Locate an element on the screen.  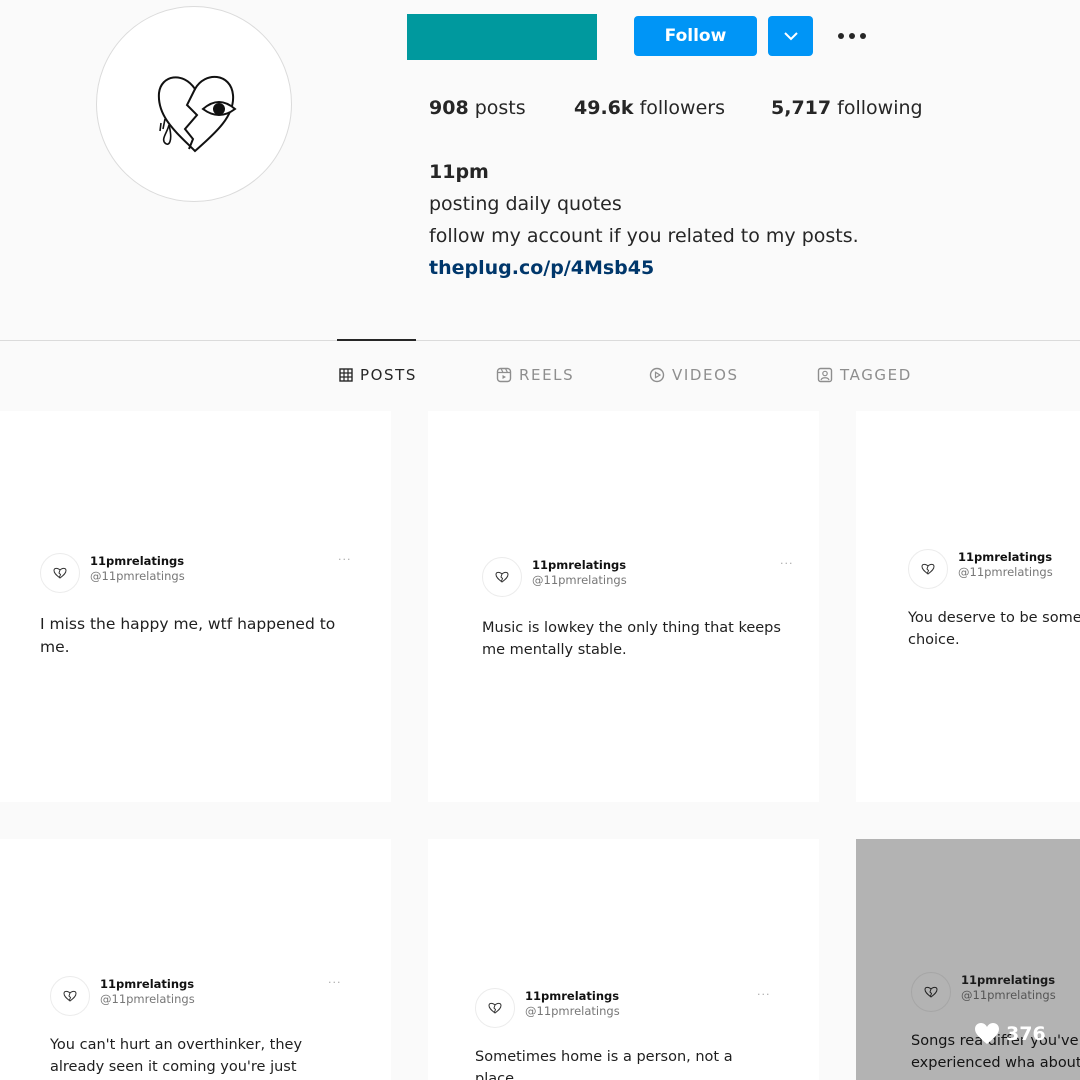
following-count: 5,717 is located at coordinates (801, 108).